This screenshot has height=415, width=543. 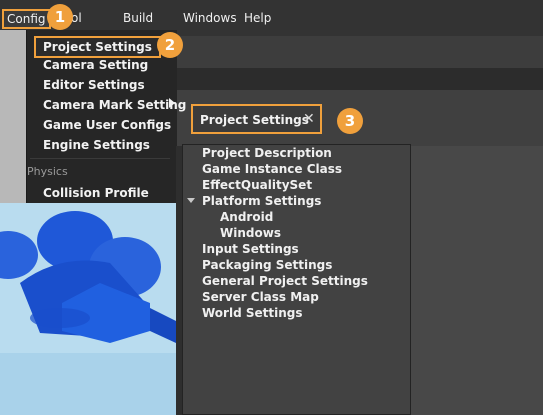 I want to click on menu-item-camera-mark-setting: Camera Mark Setting, so click(x=114, y=105).